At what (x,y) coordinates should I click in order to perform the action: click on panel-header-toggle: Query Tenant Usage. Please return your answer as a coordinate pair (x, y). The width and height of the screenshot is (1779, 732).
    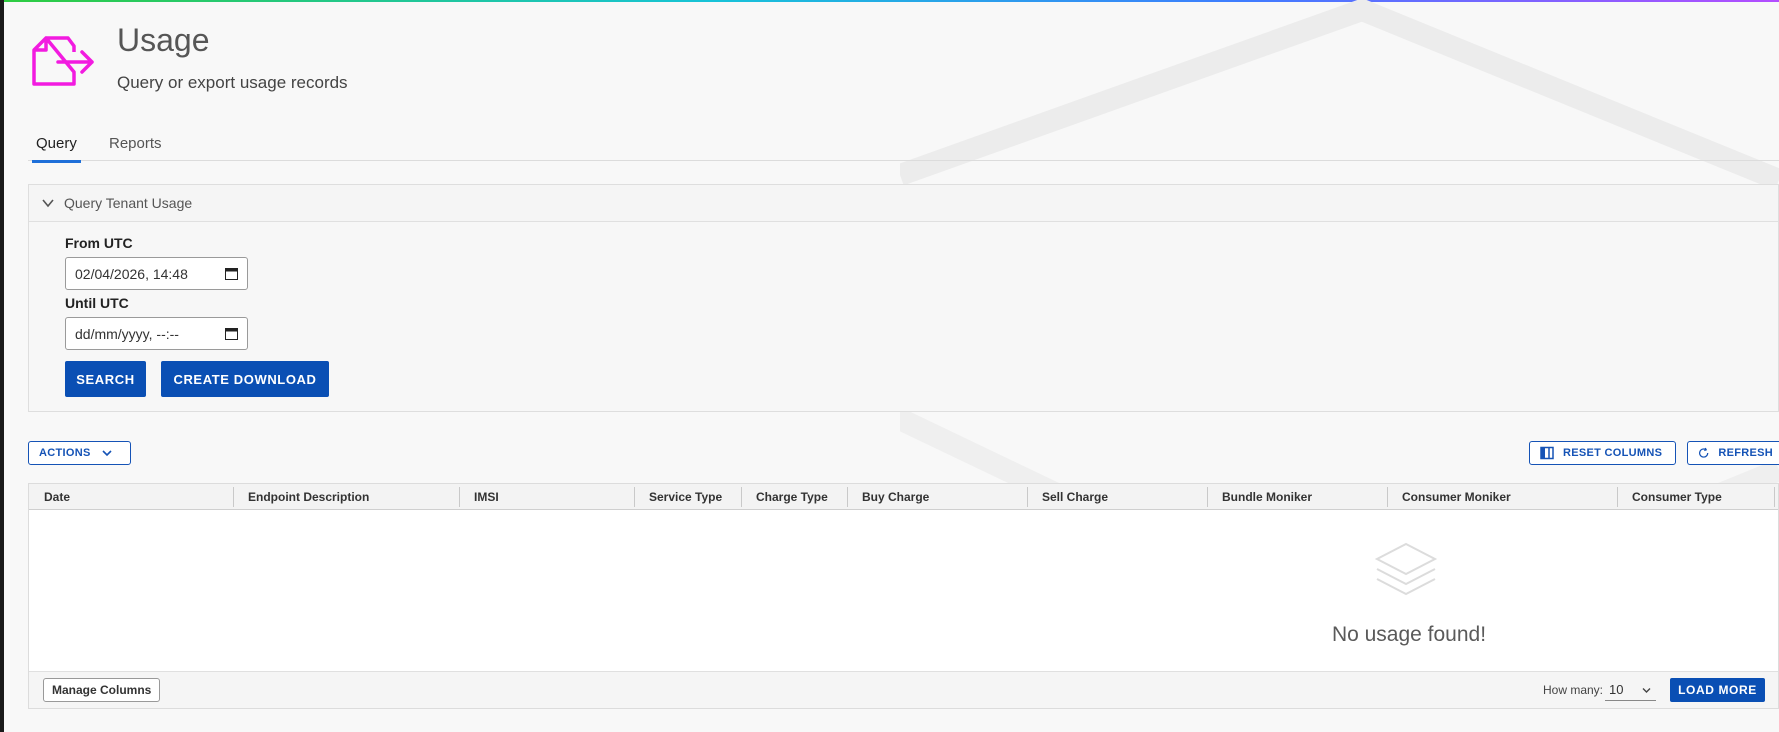
    Looking at the image, I should click on (903, 203).